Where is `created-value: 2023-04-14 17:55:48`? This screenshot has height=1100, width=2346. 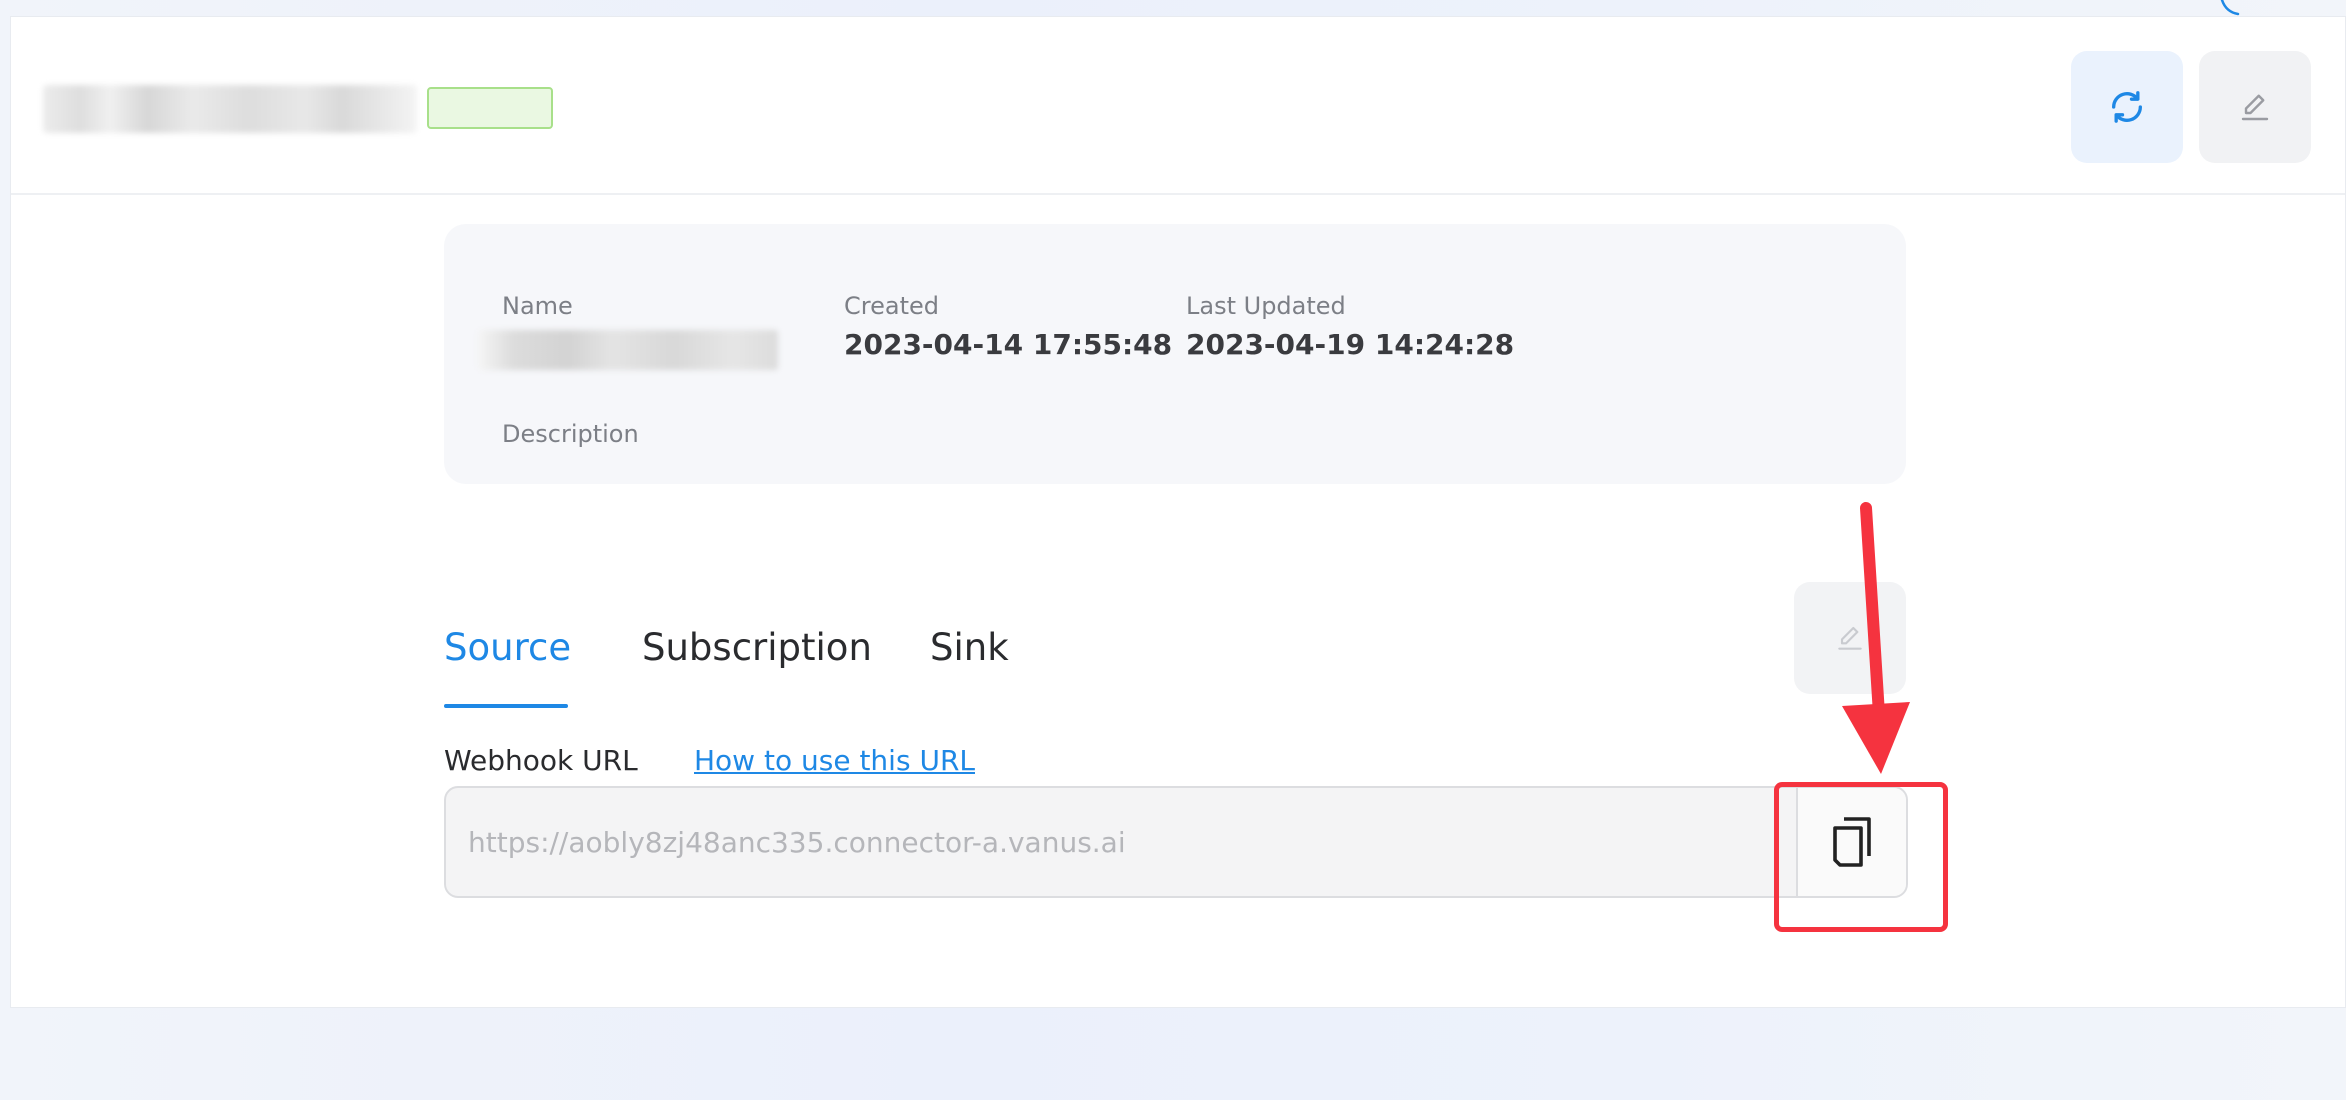 created-value: 2023-04-14 17:55:48 is located at coordinates (1008, 344).